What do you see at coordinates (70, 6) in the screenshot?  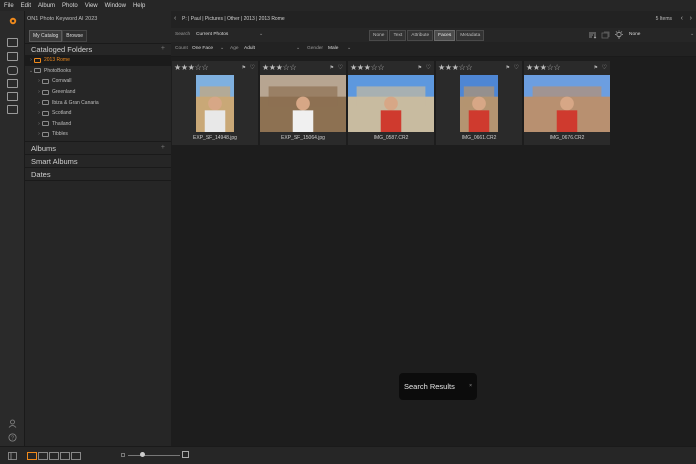 I see `menu-photo: Photo` at bounding box center [70, 6].